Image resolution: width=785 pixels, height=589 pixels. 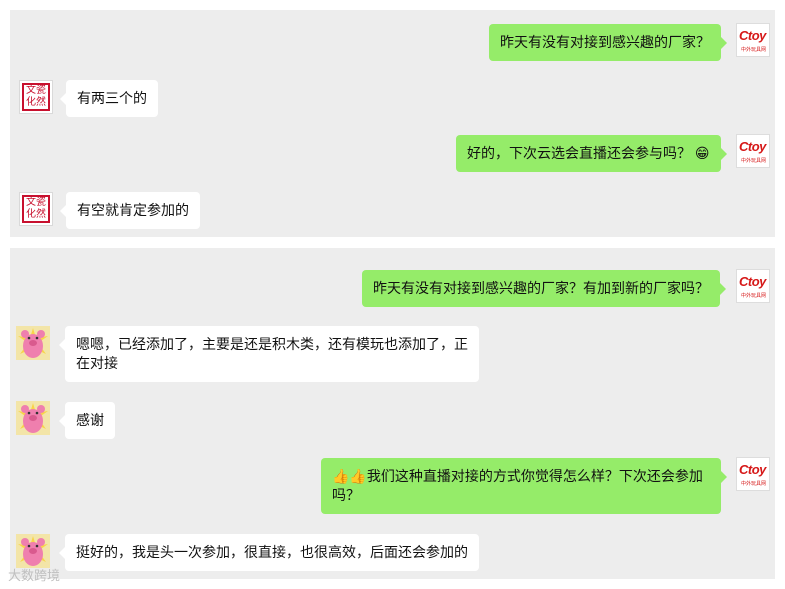 I want to click on chat-bubble-sent: 好的，下次云选会直播还会参与吗？ 😁, so click(x=591, y=153).